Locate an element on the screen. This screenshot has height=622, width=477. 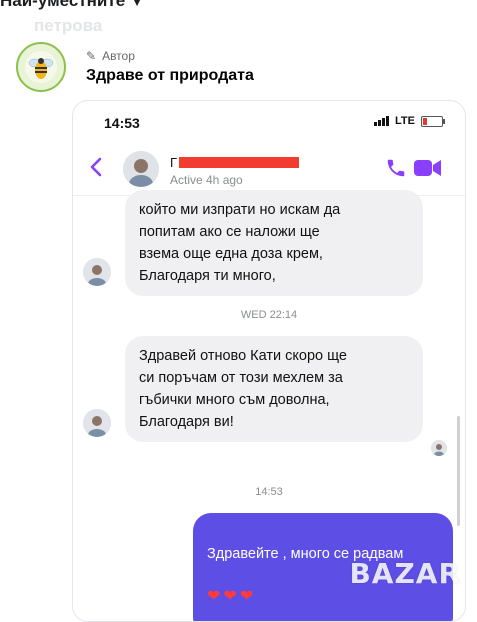
sort-label: Най-уместните is located at coordinates (63, 5).